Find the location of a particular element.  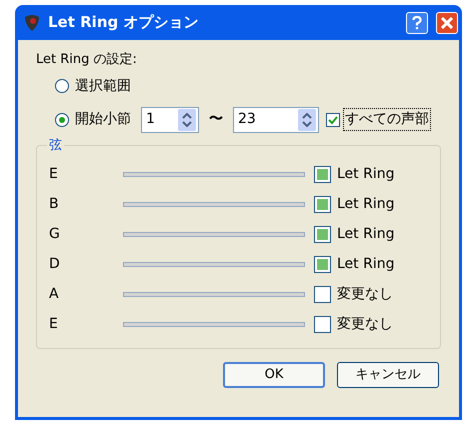

window-title: Let Ring オプション is located at coordinates (124, 23).